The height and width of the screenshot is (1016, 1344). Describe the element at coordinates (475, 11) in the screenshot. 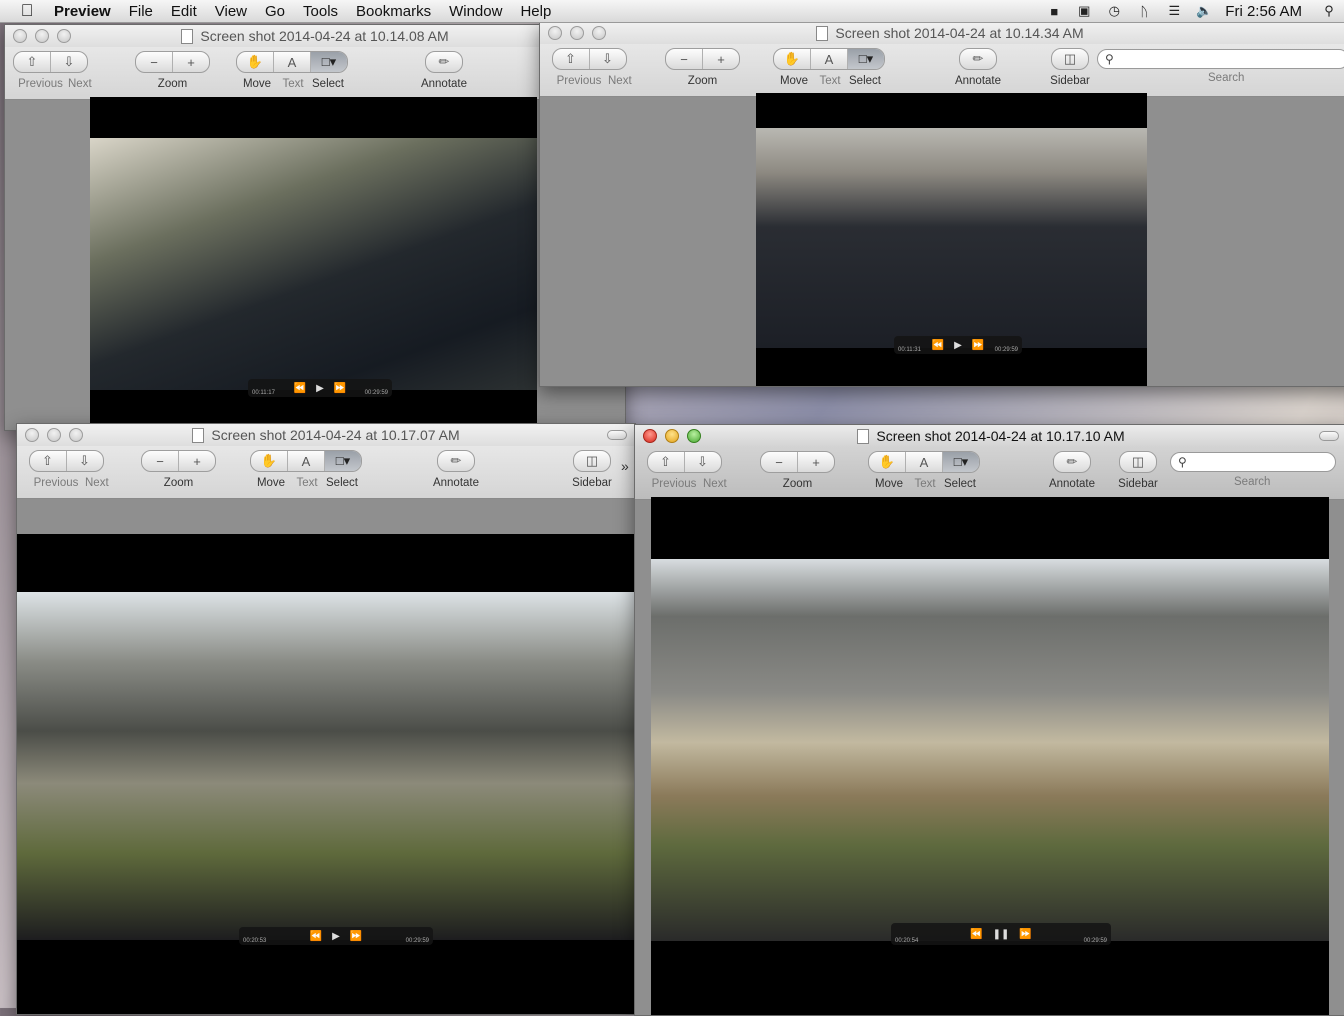

I see `menu-window: Window` at that location.